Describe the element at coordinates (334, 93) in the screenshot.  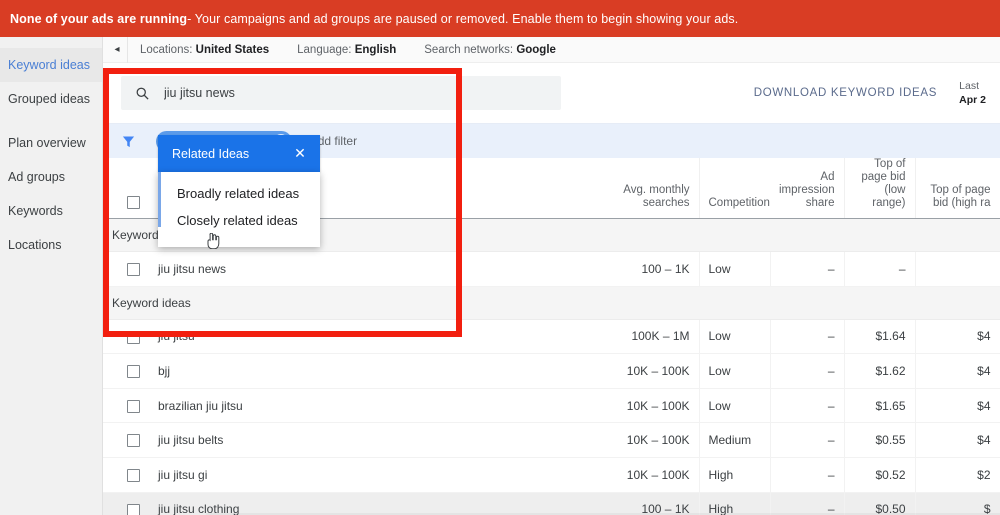
I see `search-input` at that location.